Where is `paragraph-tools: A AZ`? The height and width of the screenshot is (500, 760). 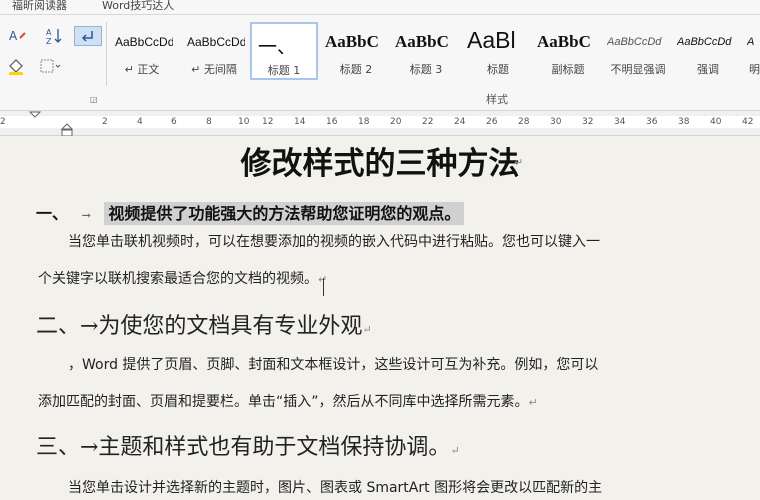 paragraph-tools: A AZ is located at coordinates (52, 64).